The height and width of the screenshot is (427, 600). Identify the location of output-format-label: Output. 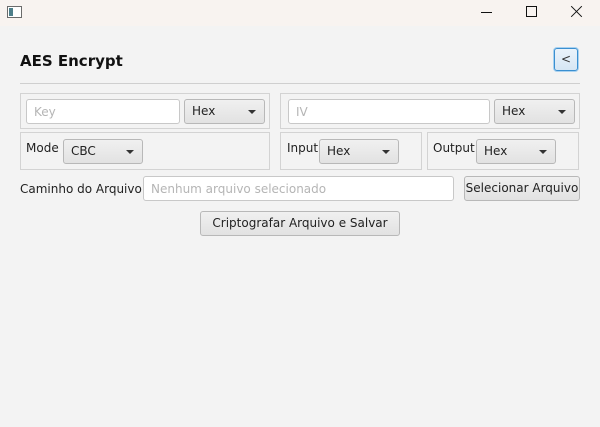
(454, 148).